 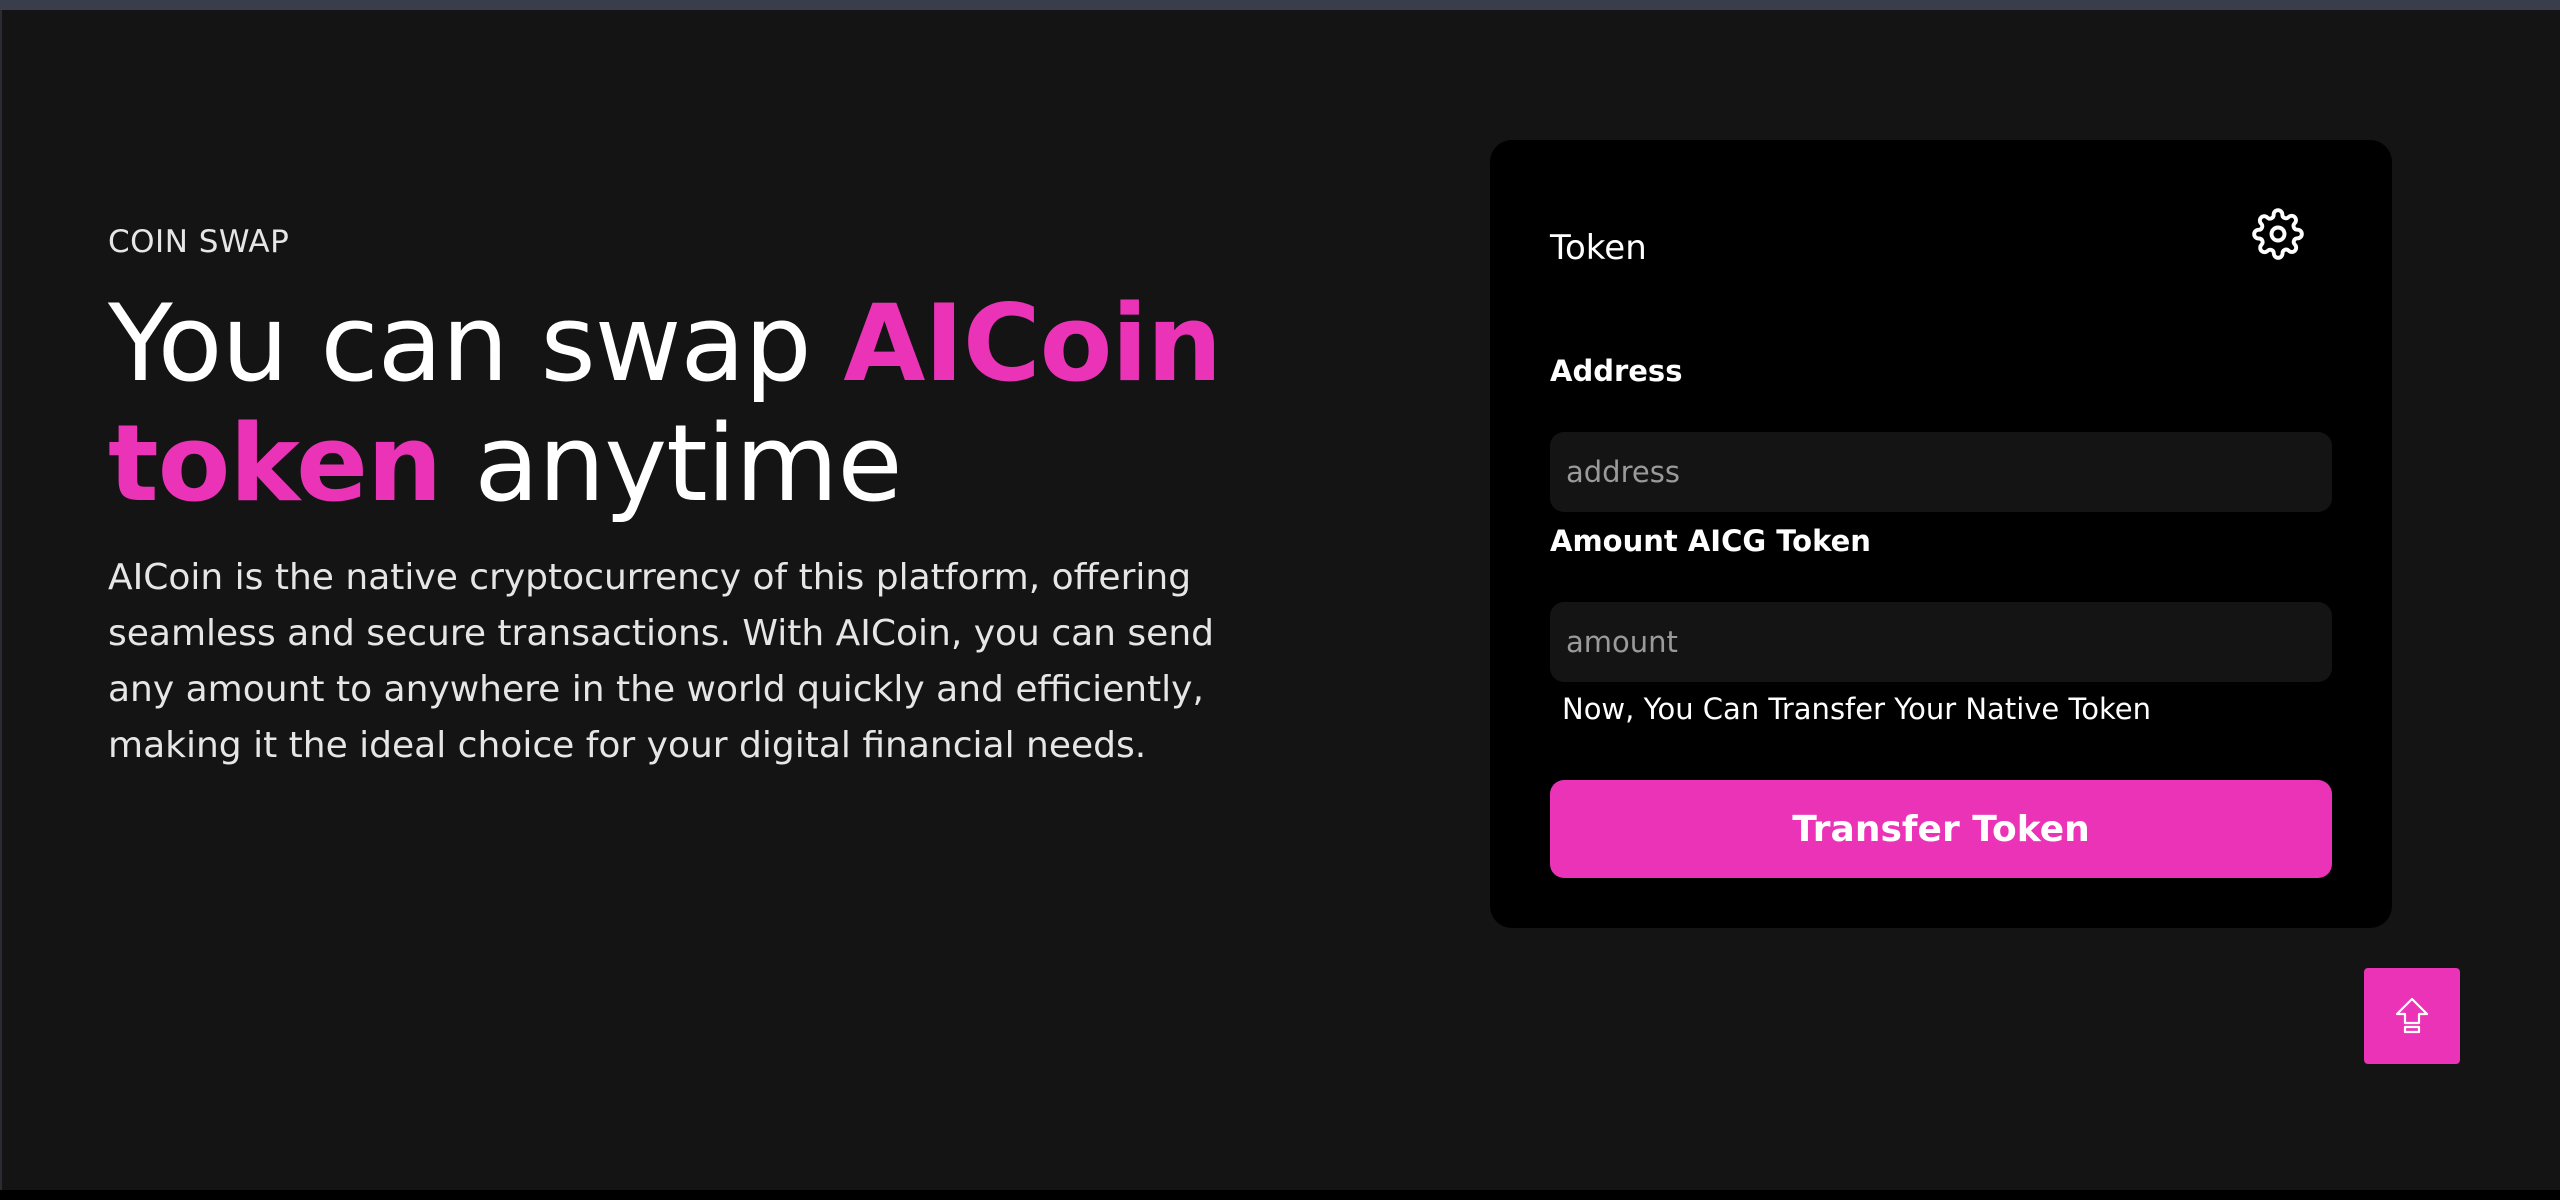 I want to click on hero-headline: You can swap AICoin token anytime, so click(x=688, y=404).